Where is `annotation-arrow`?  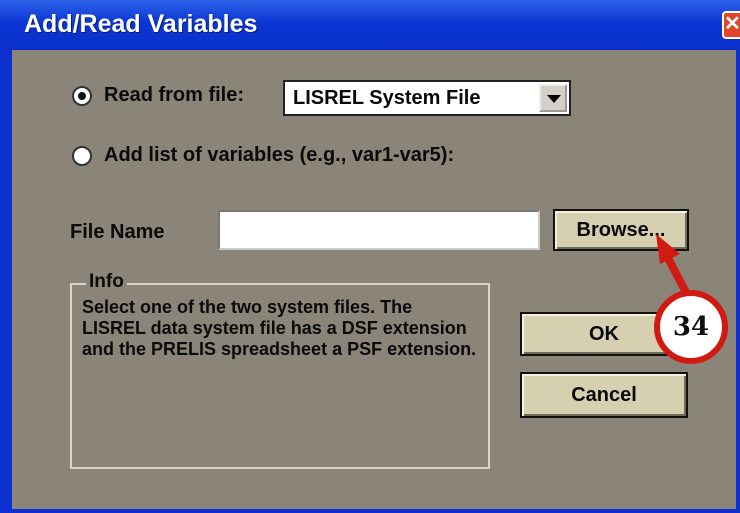
annotation-arrow is located at coordinates (675, 269).